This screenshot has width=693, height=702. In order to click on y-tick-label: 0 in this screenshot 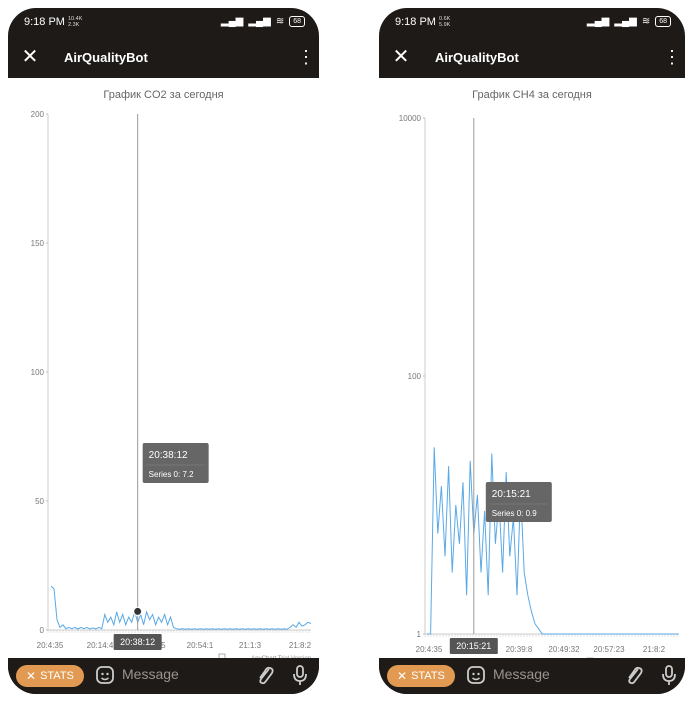, I will do `click(42, 630)`.